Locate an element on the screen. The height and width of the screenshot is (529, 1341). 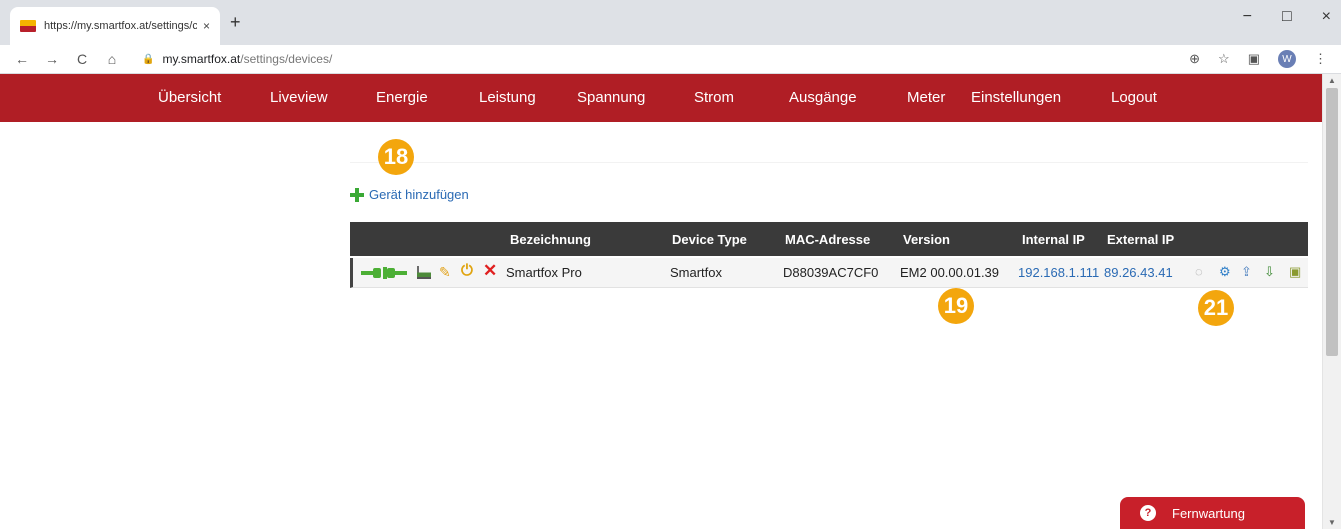
bookmark-star-icon: ☆ is located at coordinates (1224, 59).